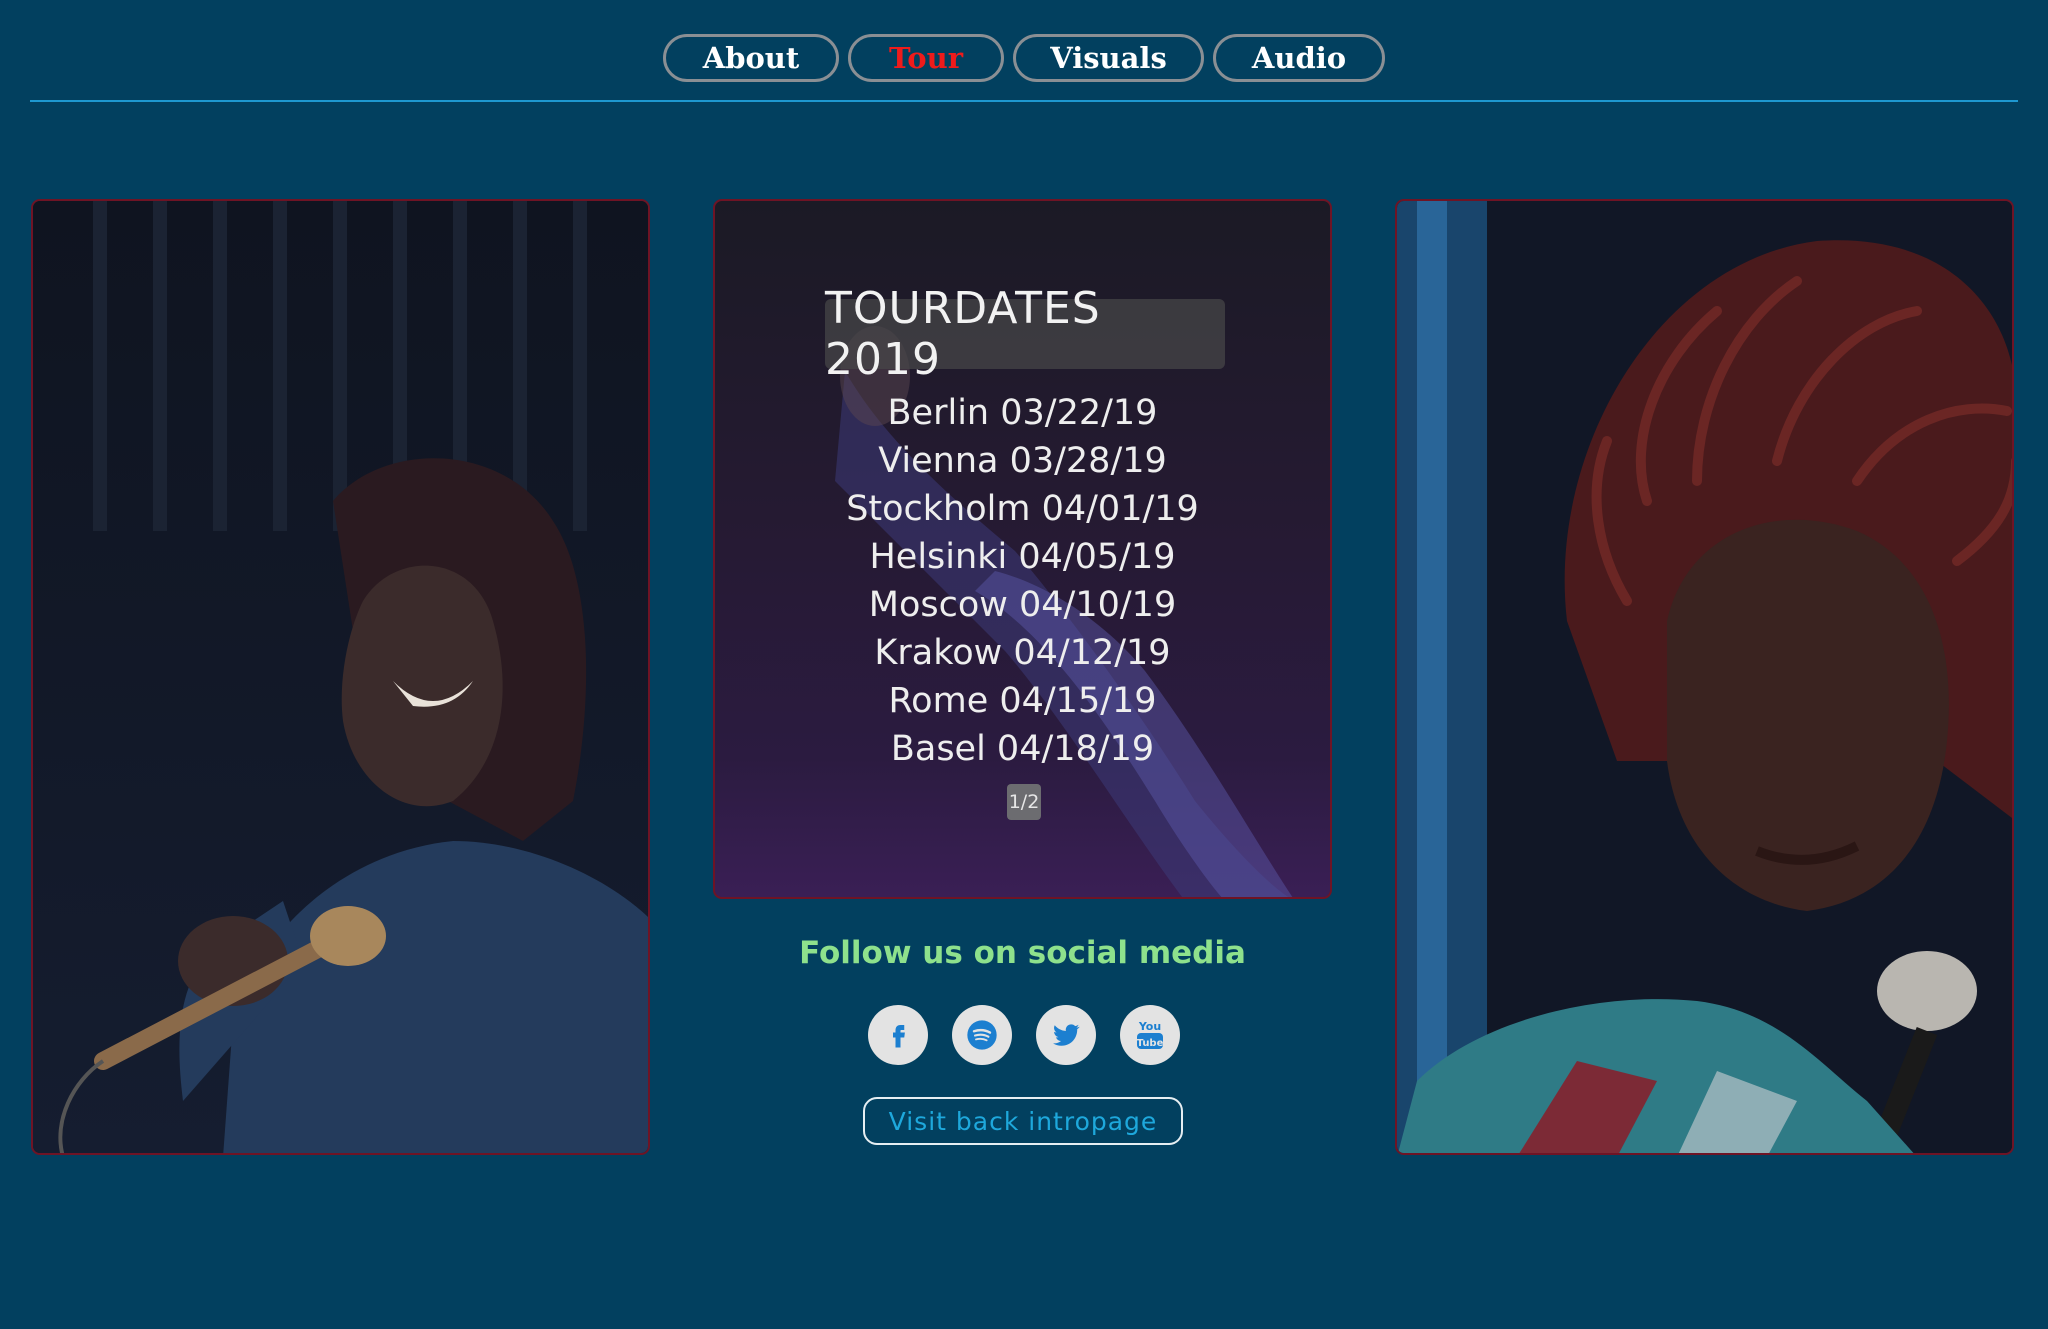 The width and height of the screenshot is (2048, 1329). I want to click on social-links: You Tube, so click(1024, 1035).